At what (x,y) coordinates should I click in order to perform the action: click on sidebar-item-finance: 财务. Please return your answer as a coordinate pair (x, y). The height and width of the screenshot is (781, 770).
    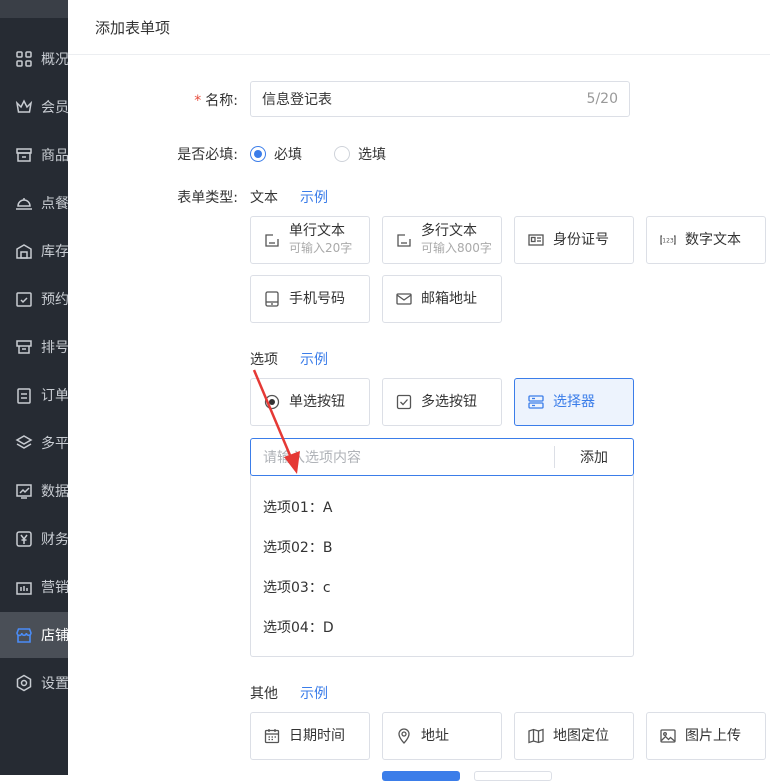
    Looking at the image, I should click on (34, 539).